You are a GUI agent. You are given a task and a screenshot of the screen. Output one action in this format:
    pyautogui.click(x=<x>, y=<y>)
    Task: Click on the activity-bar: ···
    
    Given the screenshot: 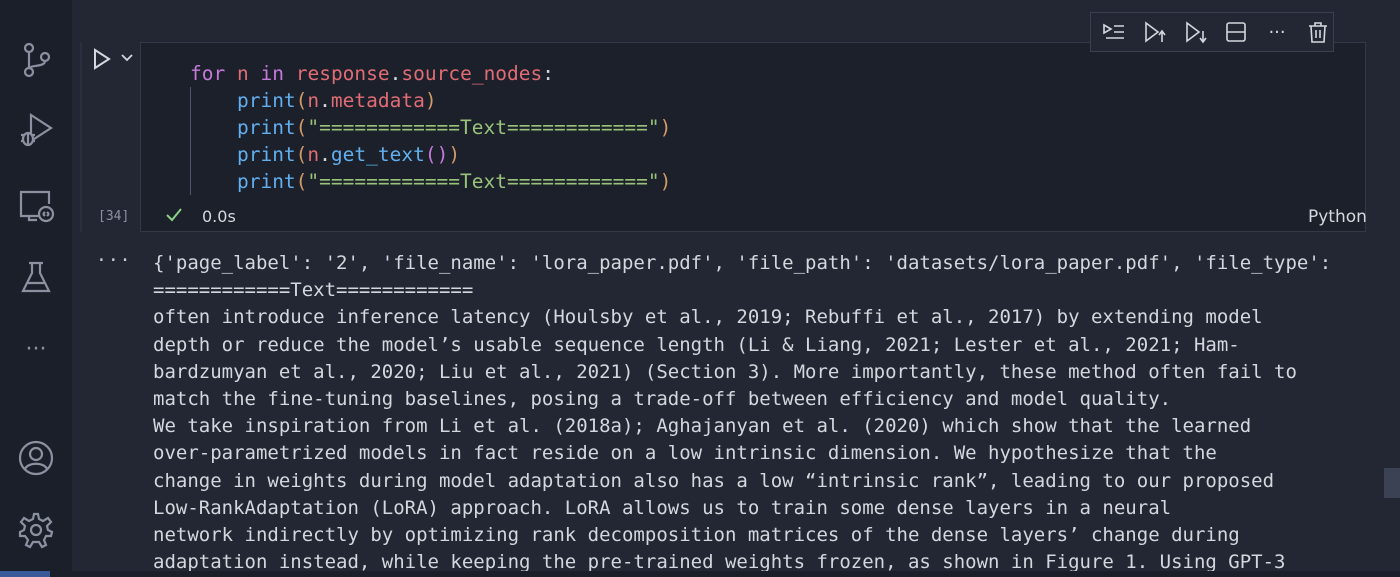 What is the action you would take?
    pyautogui.click(x=36, y=288)
    